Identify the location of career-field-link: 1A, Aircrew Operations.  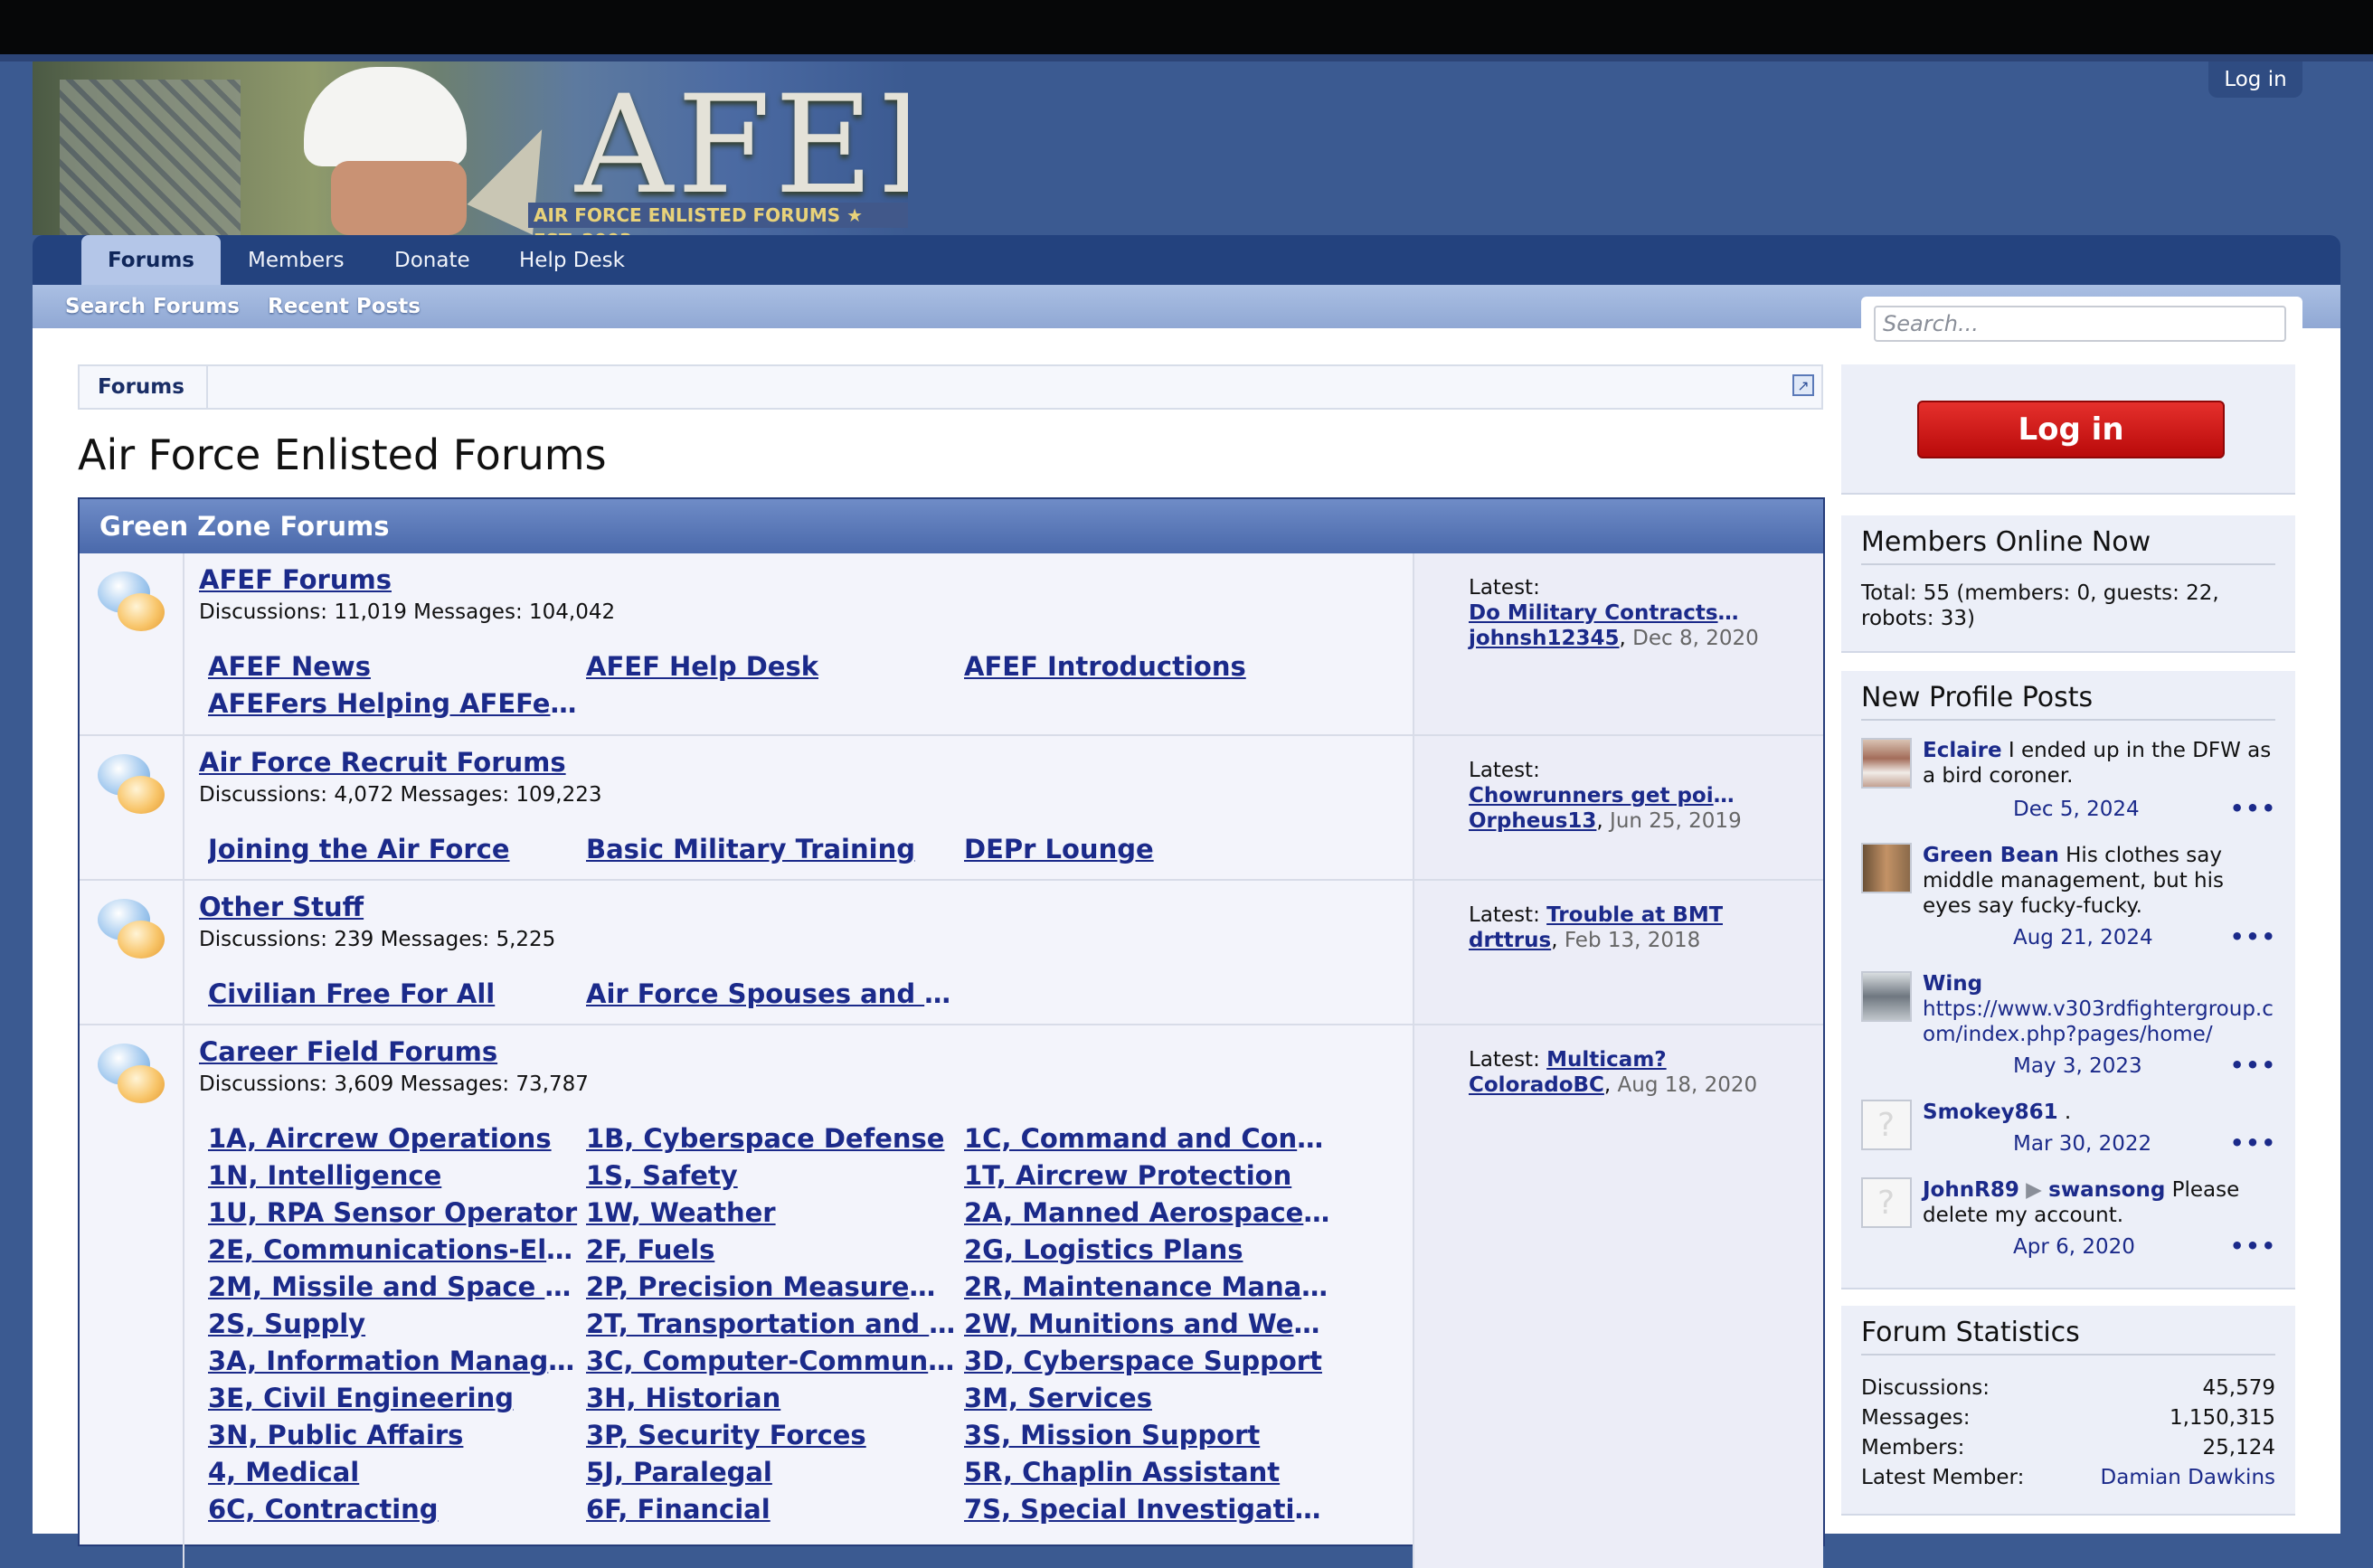
(393, 1138).